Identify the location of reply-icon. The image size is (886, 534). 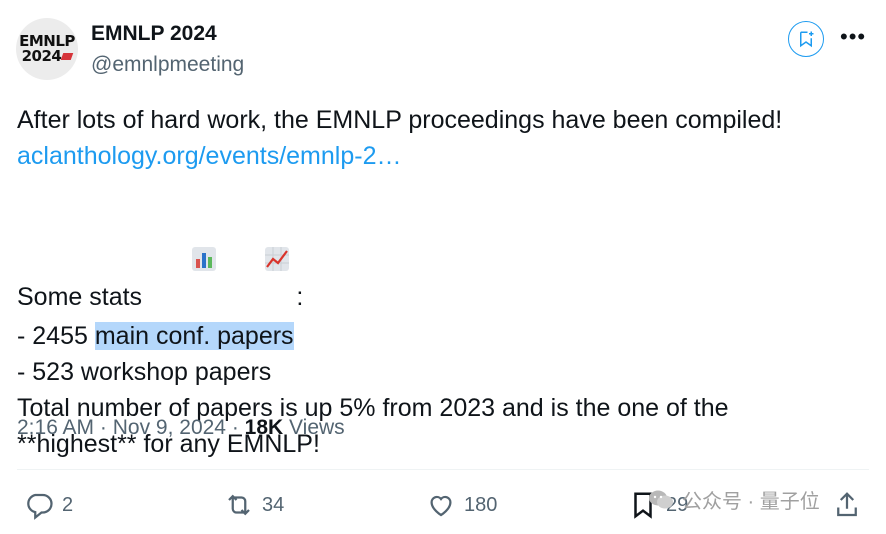
(40, 506).